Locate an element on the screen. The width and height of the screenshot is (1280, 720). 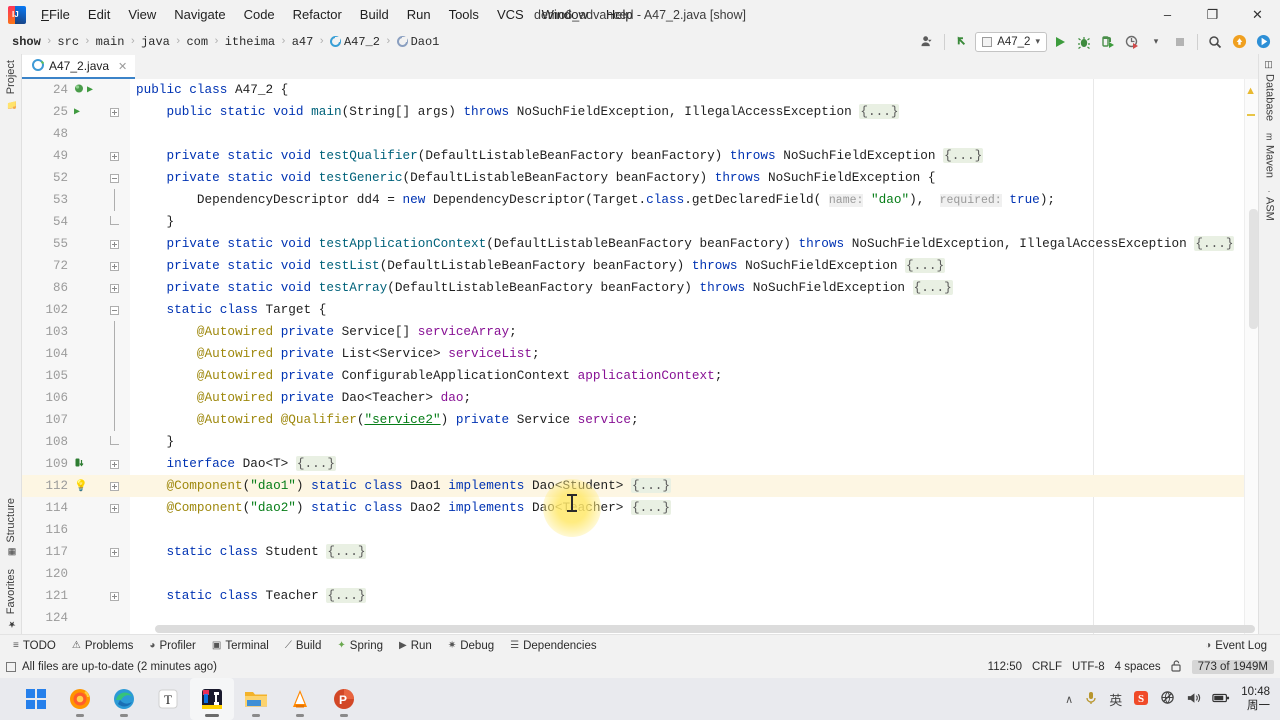
code-line: public class A47_2 { is located at coordinates (687, 90).